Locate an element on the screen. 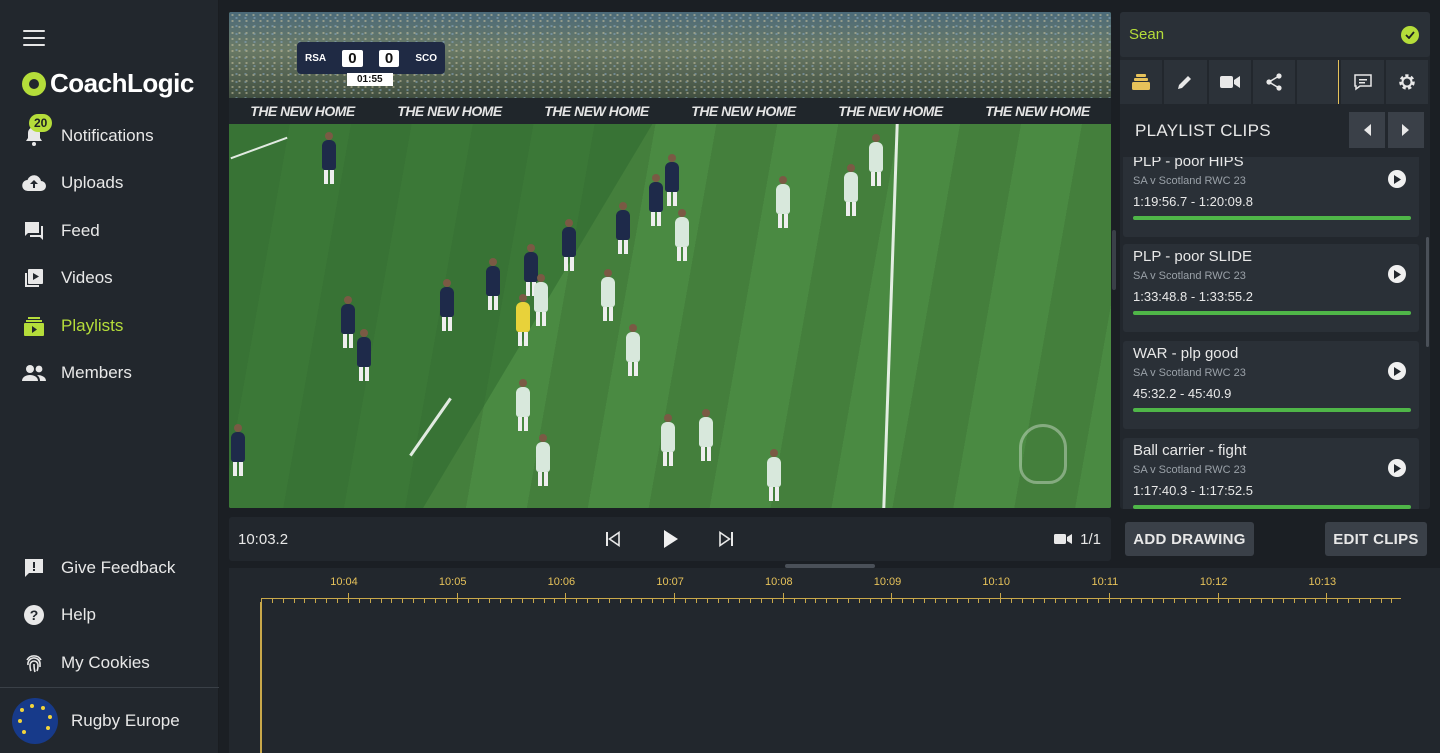  comment-icon is located at coordinates (1363, 82).